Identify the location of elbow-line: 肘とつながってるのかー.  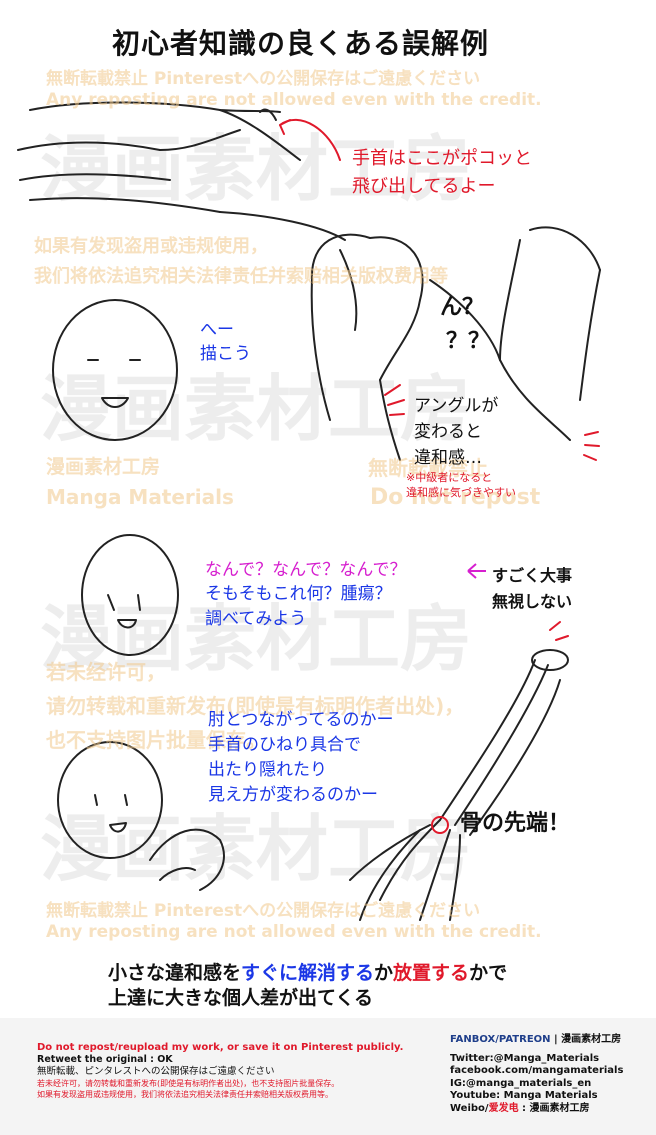
(301, 720).